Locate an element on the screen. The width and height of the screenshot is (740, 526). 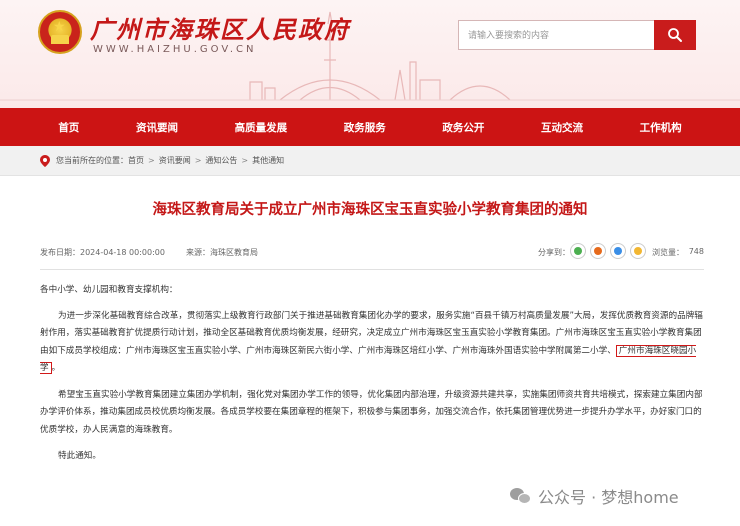
site-title: 广州市海珠区人民政府 is located at coordinates (220, 27).